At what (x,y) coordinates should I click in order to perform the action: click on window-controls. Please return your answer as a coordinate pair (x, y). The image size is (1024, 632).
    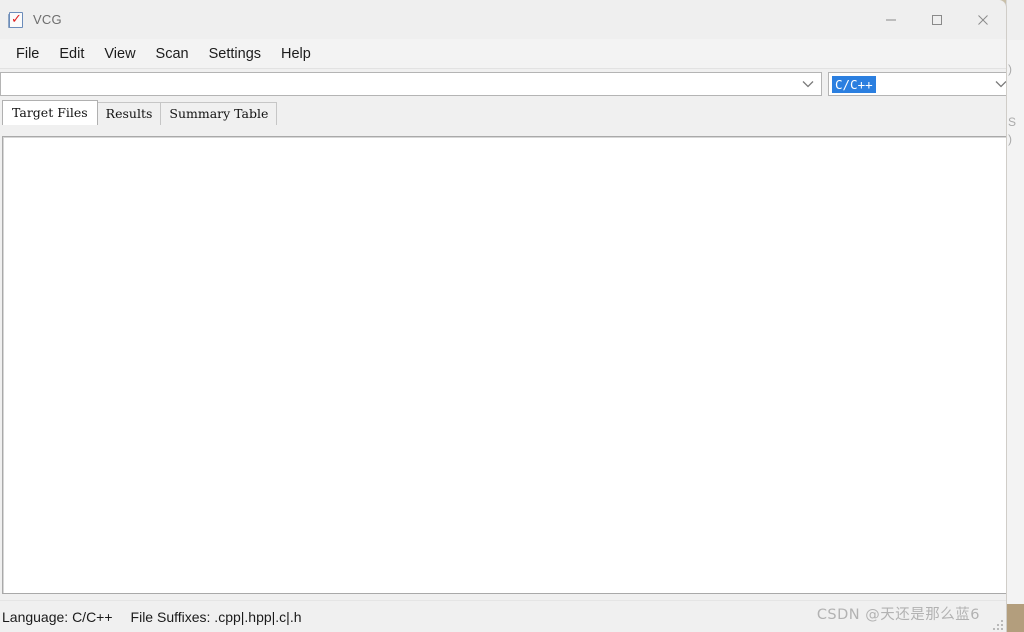
    Looking at the image, I should click on (937, 19).